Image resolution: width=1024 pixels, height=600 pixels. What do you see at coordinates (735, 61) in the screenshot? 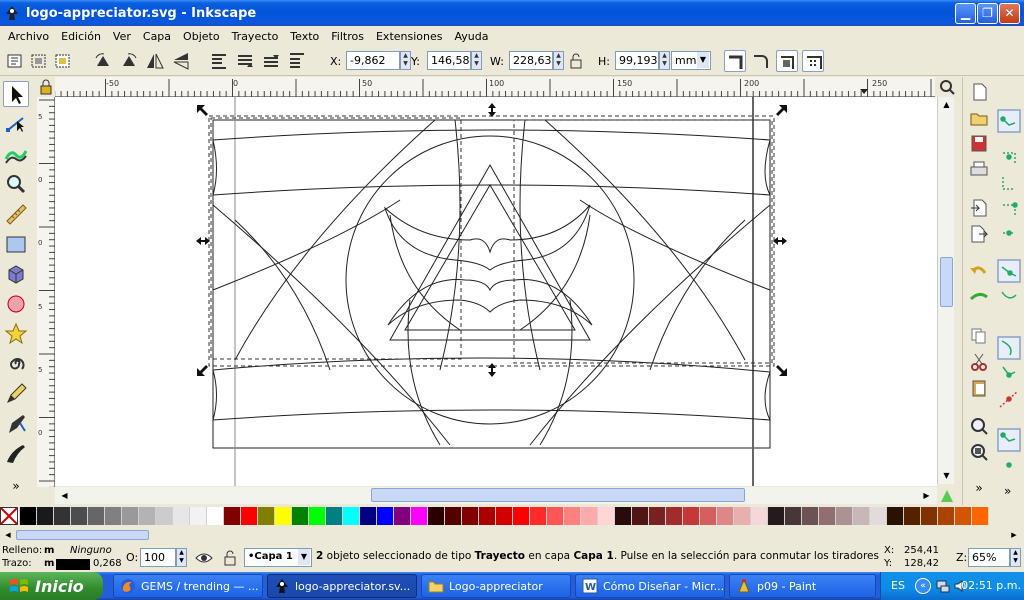
I see `scale-stroke-toggle` at bounding box center [735, 61].